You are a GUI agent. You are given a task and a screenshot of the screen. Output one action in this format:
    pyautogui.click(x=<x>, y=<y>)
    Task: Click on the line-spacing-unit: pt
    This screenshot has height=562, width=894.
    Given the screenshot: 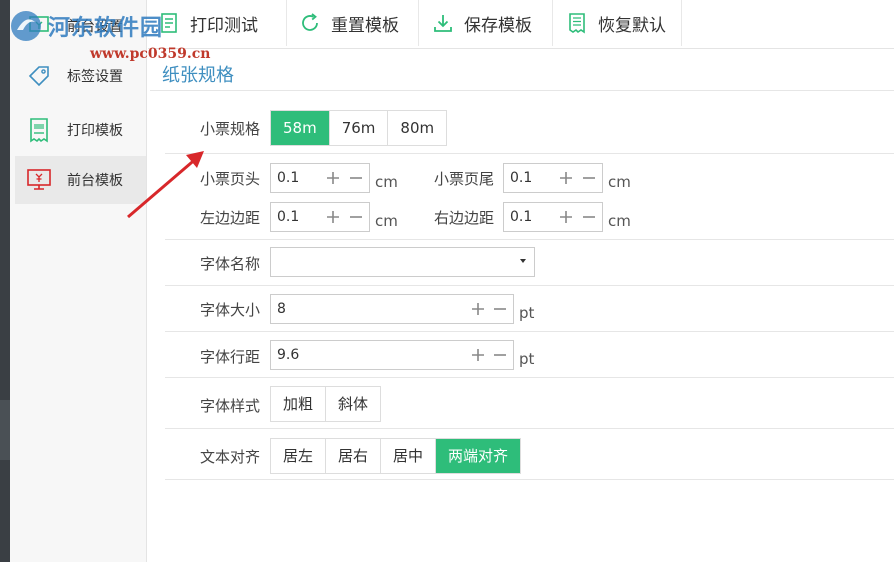 What is the action you would take?
    pyautogui.click(x=527, y=359)
    